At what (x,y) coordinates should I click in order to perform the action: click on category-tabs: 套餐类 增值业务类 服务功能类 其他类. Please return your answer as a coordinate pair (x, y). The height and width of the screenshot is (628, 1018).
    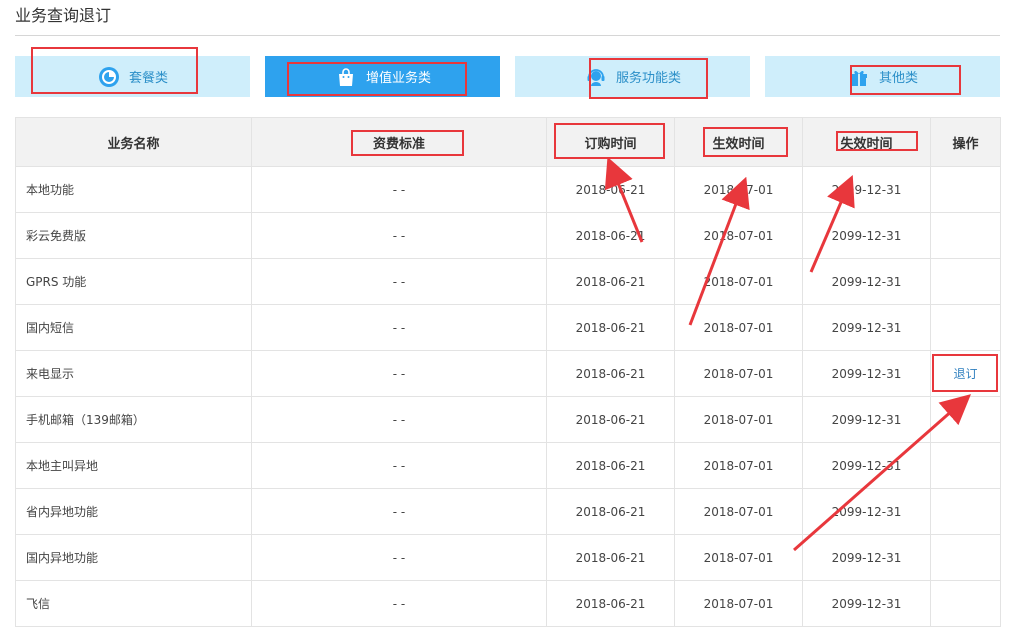
    Looking at the image, I should click on (507, 76).